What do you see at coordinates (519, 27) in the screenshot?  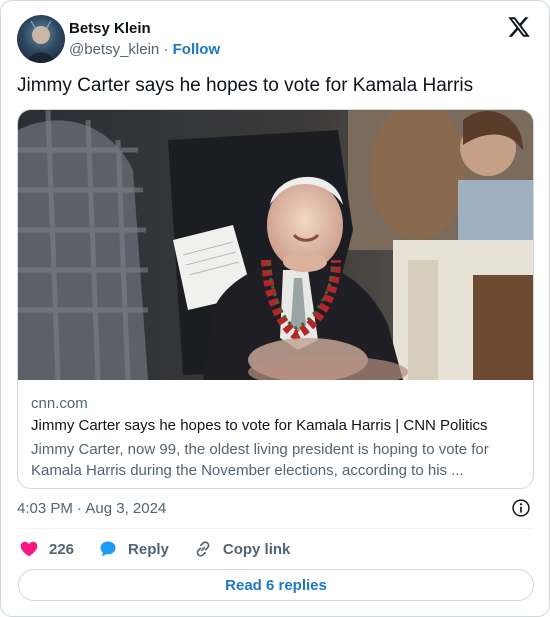 I see `x-logo-icon` at bounding box center [519, 27].